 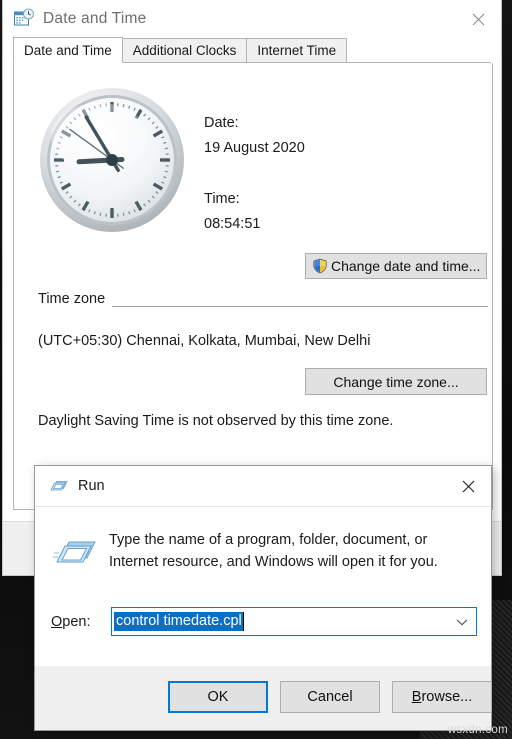 I want to click on open-accelerator: O, so click(x=57, y=622).